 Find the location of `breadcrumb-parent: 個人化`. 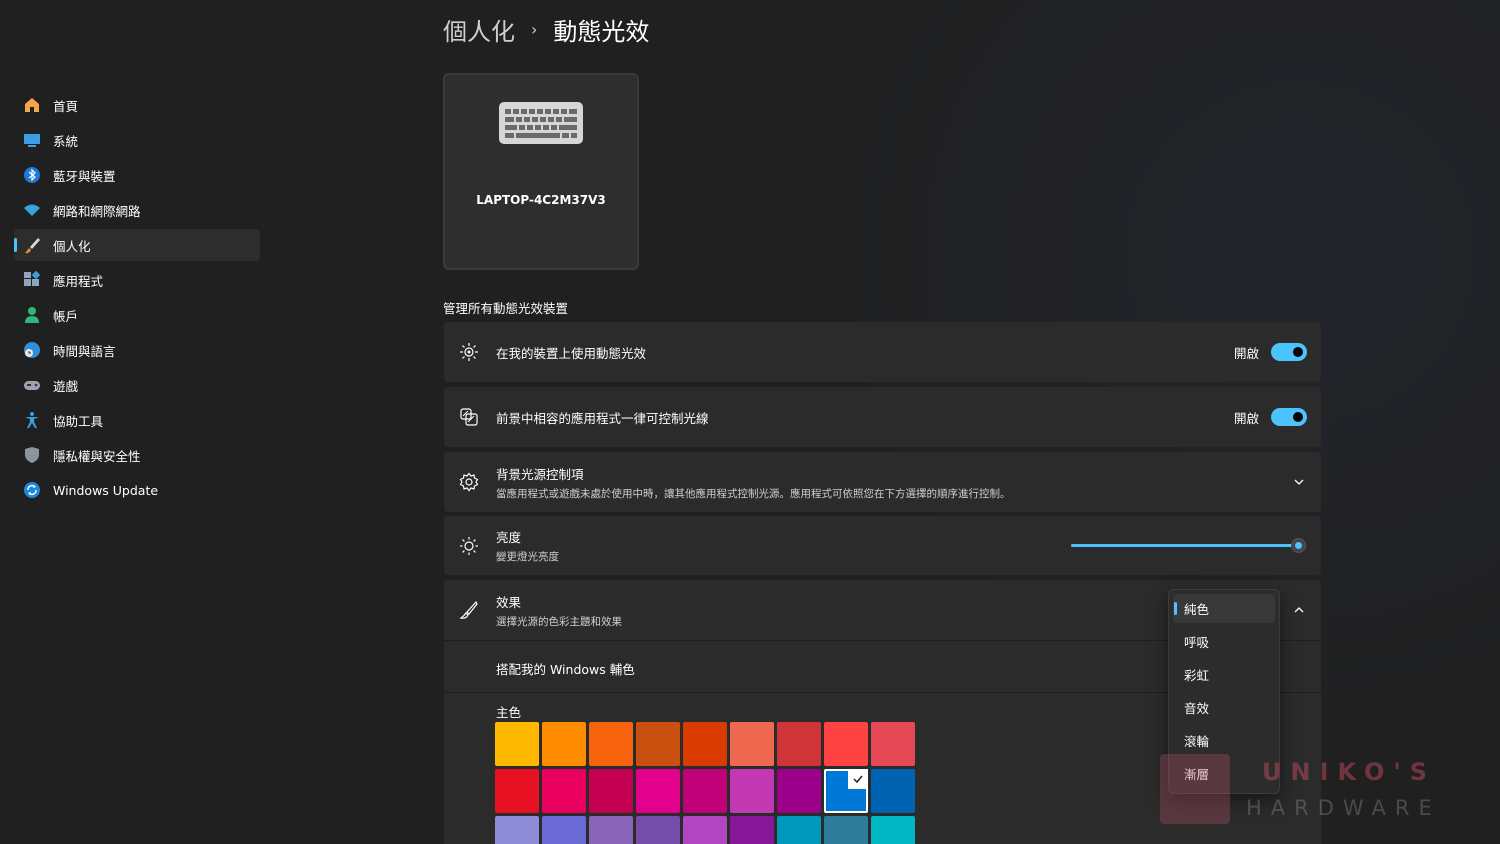

breadcrumb-parent: 個人化 is located at coordinates (479, 29).